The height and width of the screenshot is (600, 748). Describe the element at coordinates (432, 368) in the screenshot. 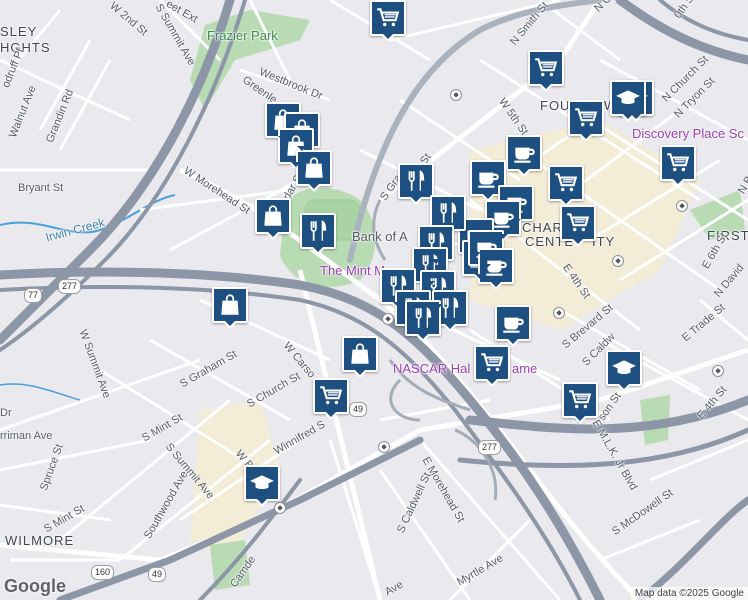

I see `nascar-hall-label: NASCAR Hal` at that location.